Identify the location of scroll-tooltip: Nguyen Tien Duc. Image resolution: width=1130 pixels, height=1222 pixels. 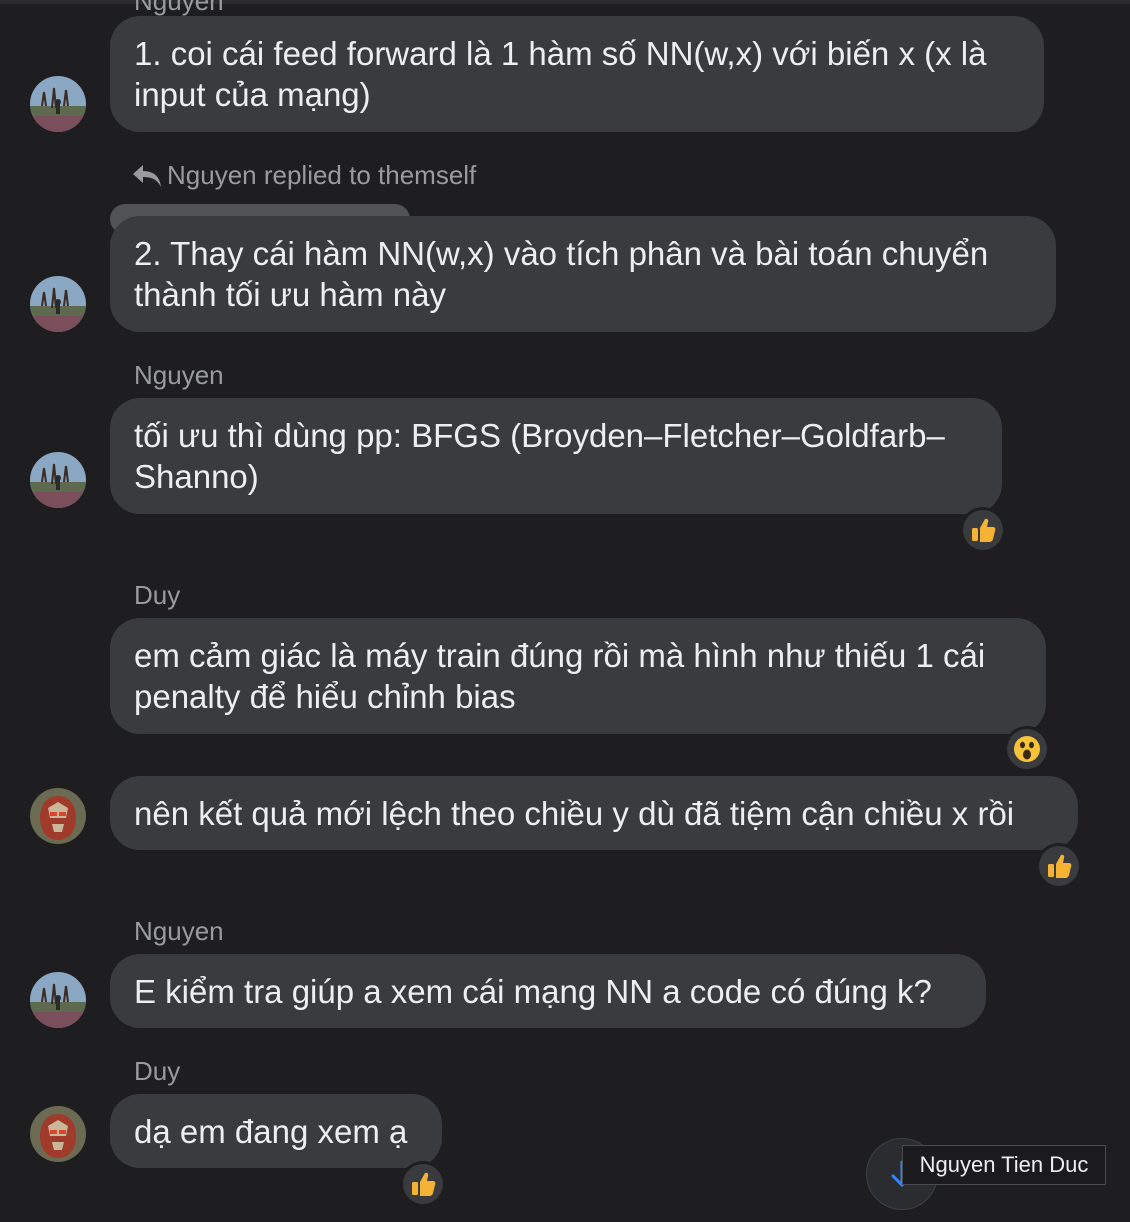
(1004, 1165).